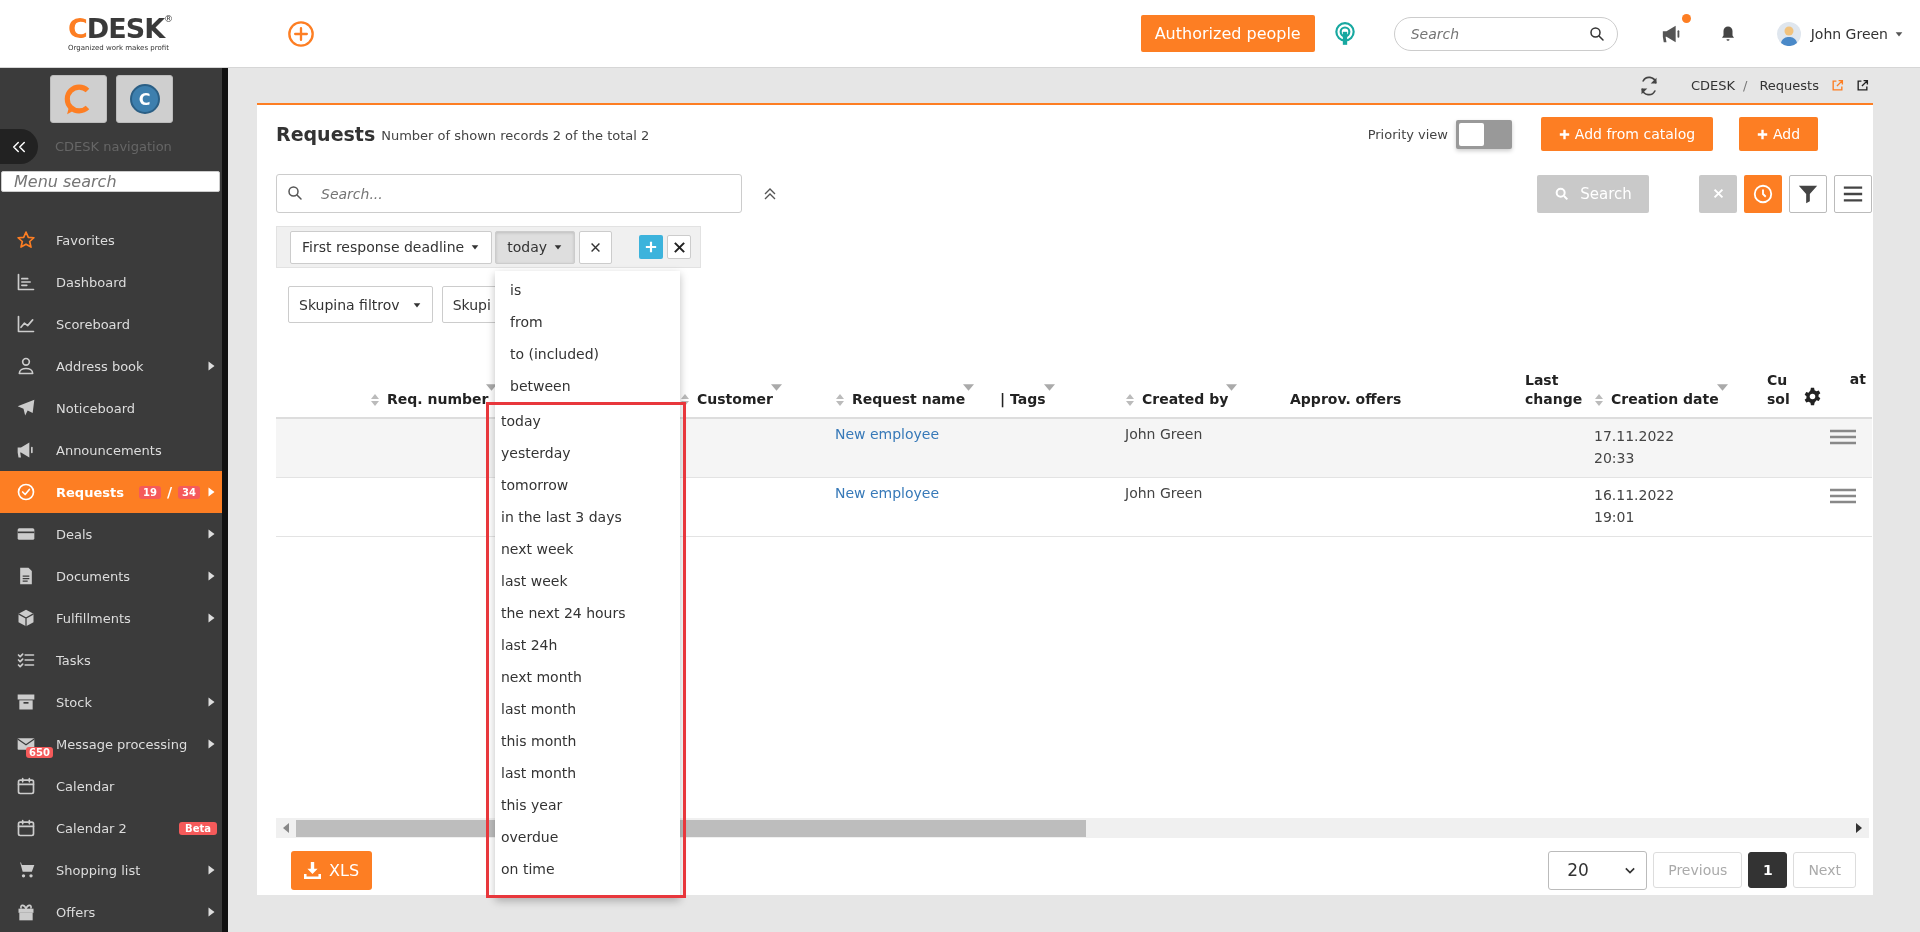  Describe the element at coordinates (1862, 85) in the screenshot. I see `external-link-icon` at that location.